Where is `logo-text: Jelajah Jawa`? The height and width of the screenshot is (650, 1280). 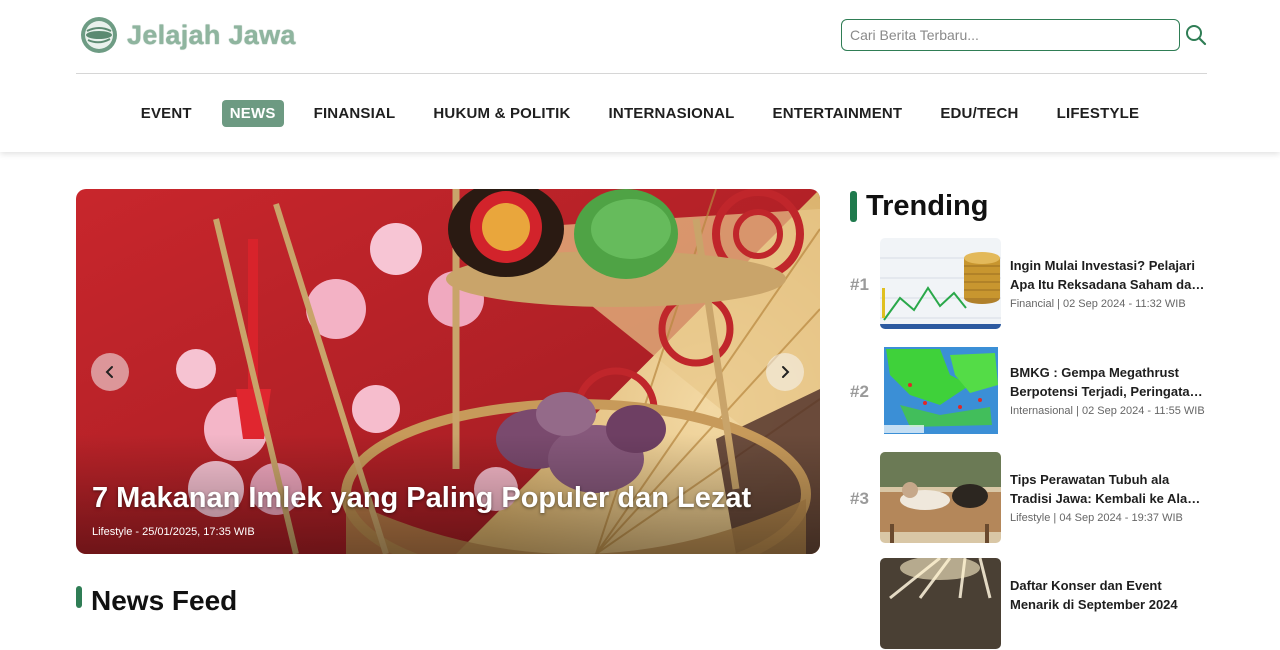
logo-text: Jelajah Jawa is located at coordinates (211, 34).